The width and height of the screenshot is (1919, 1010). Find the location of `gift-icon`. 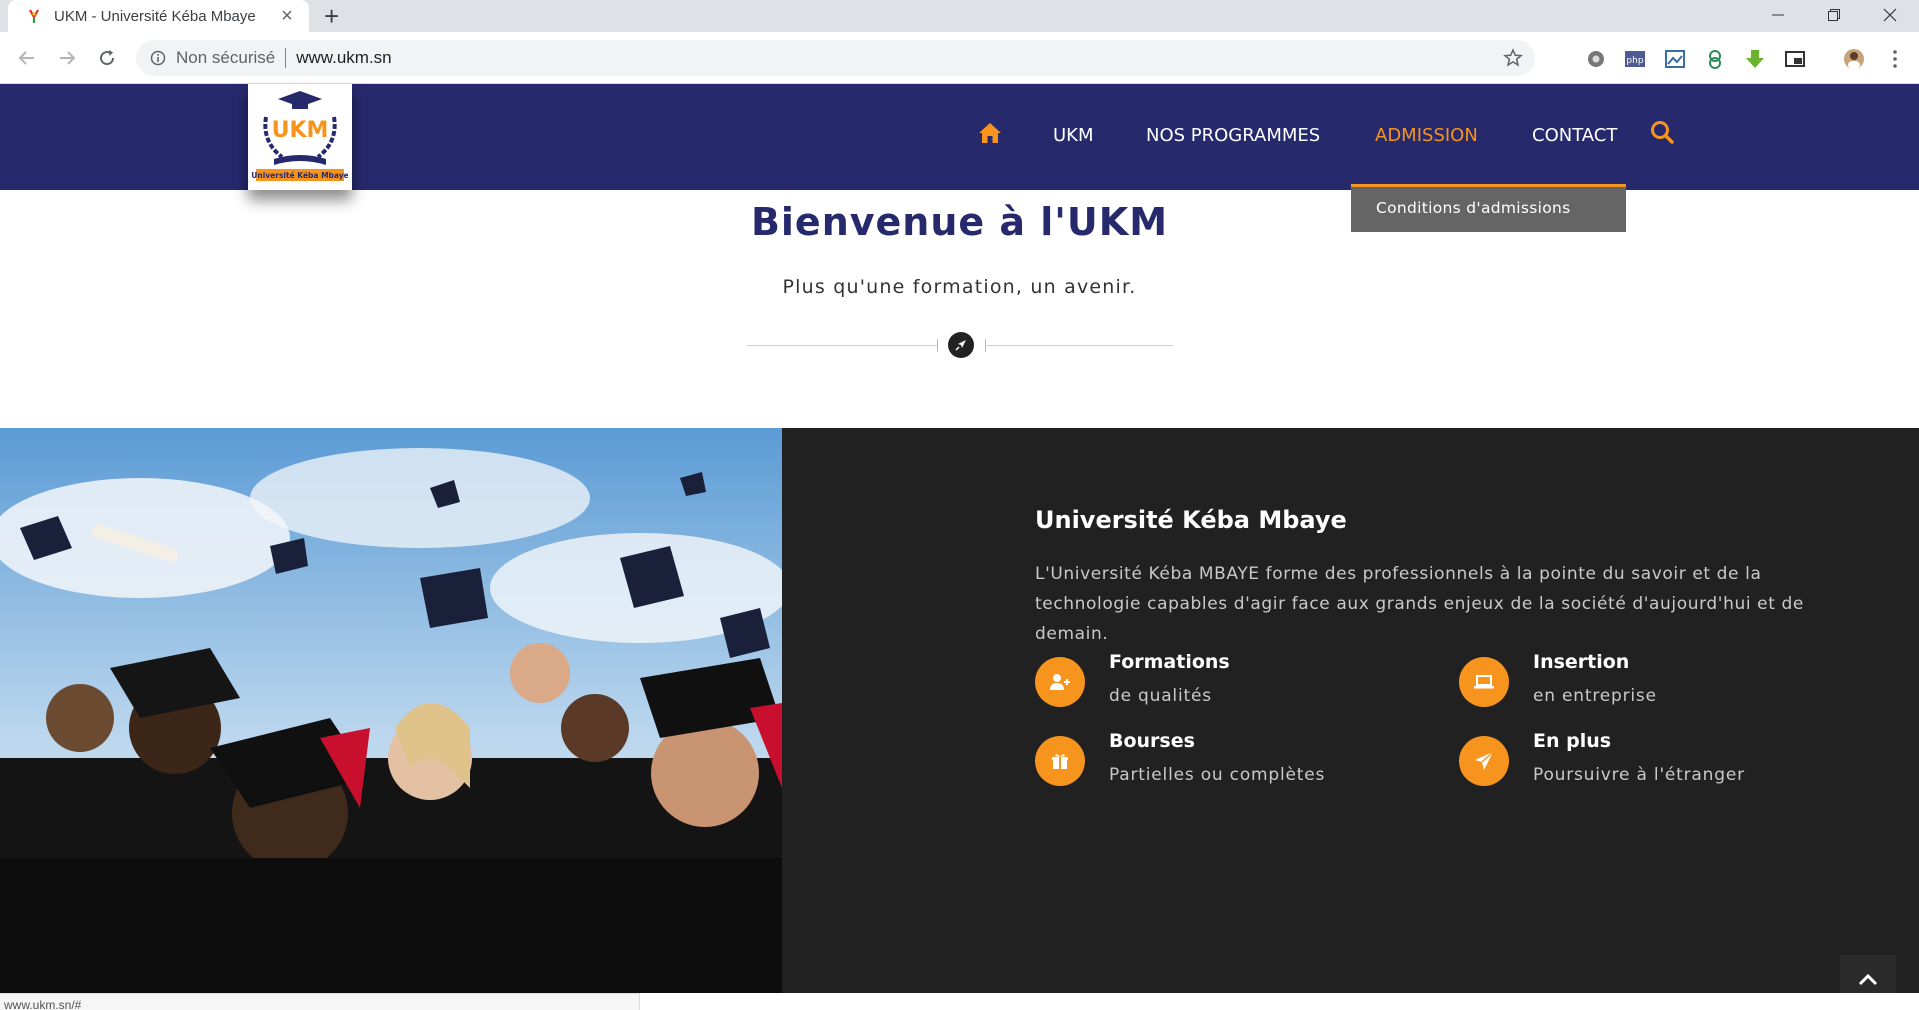

gift-icon is located at coordinates (1060, 761).